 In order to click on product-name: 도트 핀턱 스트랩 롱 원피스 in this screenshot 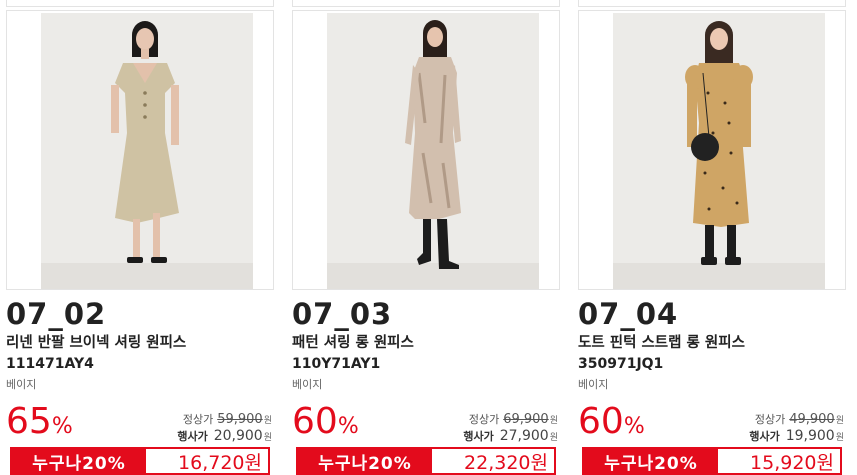, I will do `click(661, 343)`.